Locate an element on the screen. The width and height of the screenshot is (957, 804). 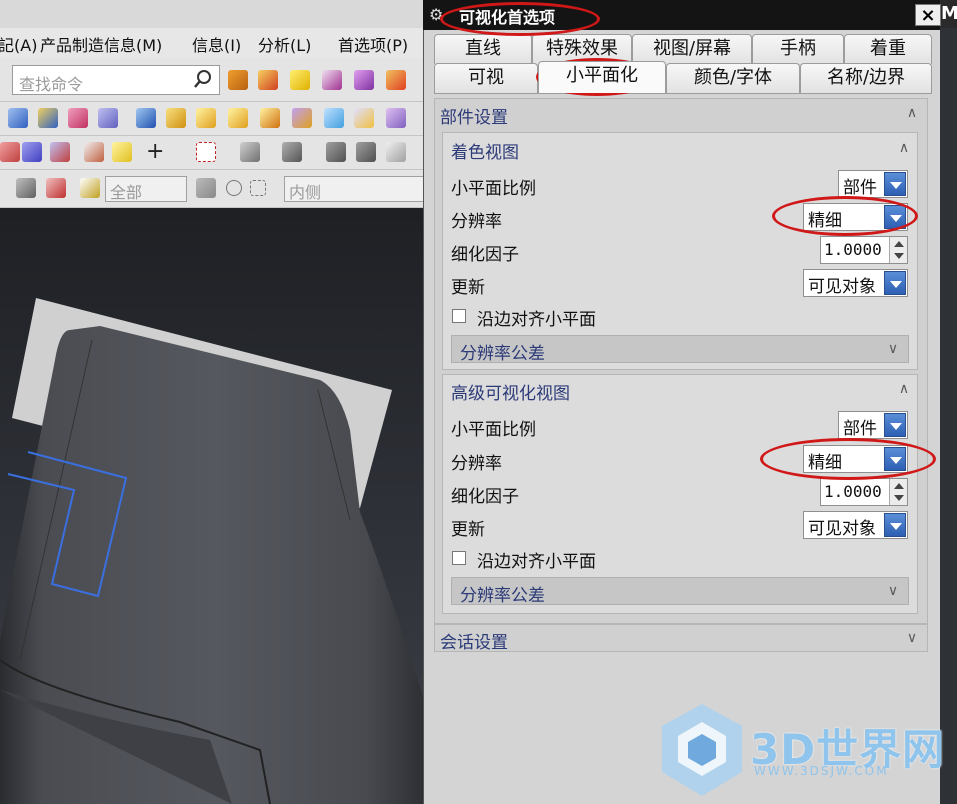
menu-item-info: 信息(I) is located at coordinates (216, 44).